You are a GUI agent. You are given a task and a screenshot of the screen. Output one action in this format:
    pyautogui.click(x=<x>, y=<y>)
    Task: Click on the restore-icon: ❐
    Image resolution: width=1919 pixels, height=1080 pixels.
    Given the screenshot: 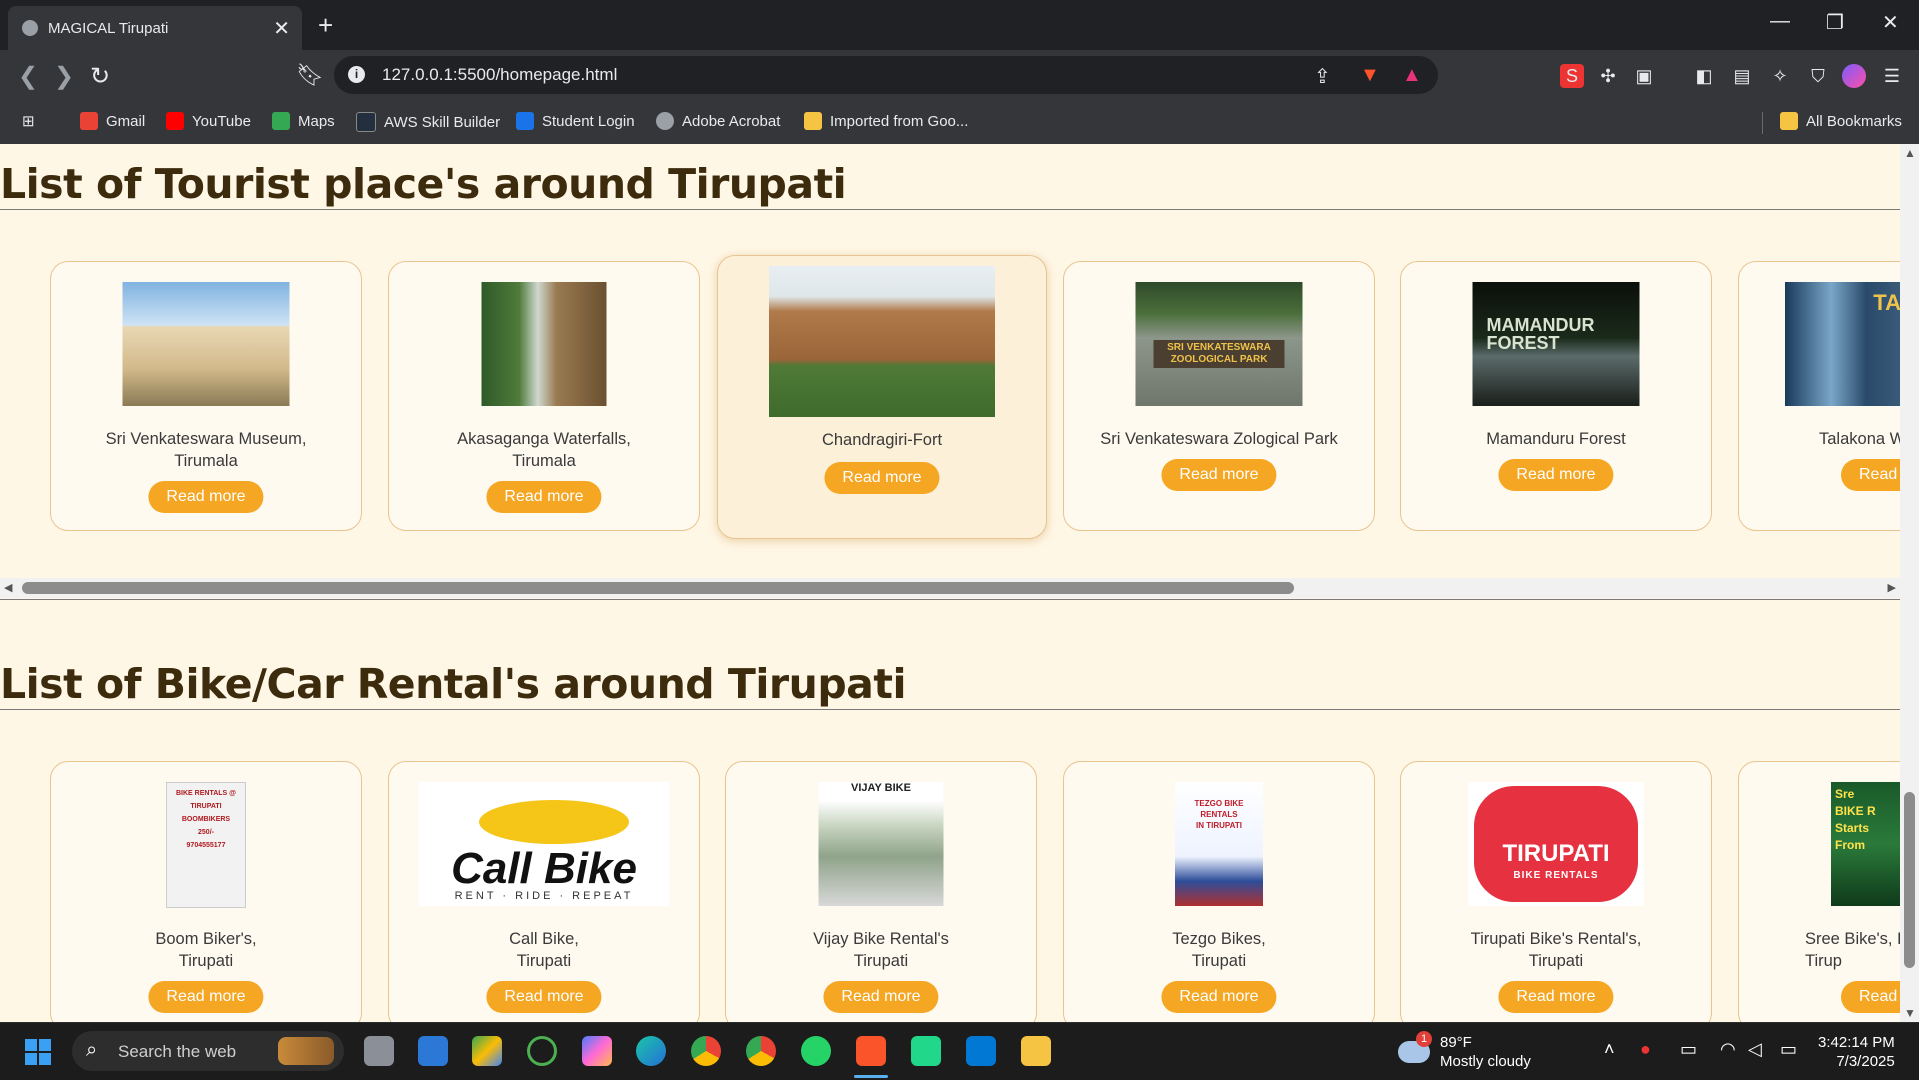 What is the action you would take?
    pyautogui.click(x=1835, y=22)
    